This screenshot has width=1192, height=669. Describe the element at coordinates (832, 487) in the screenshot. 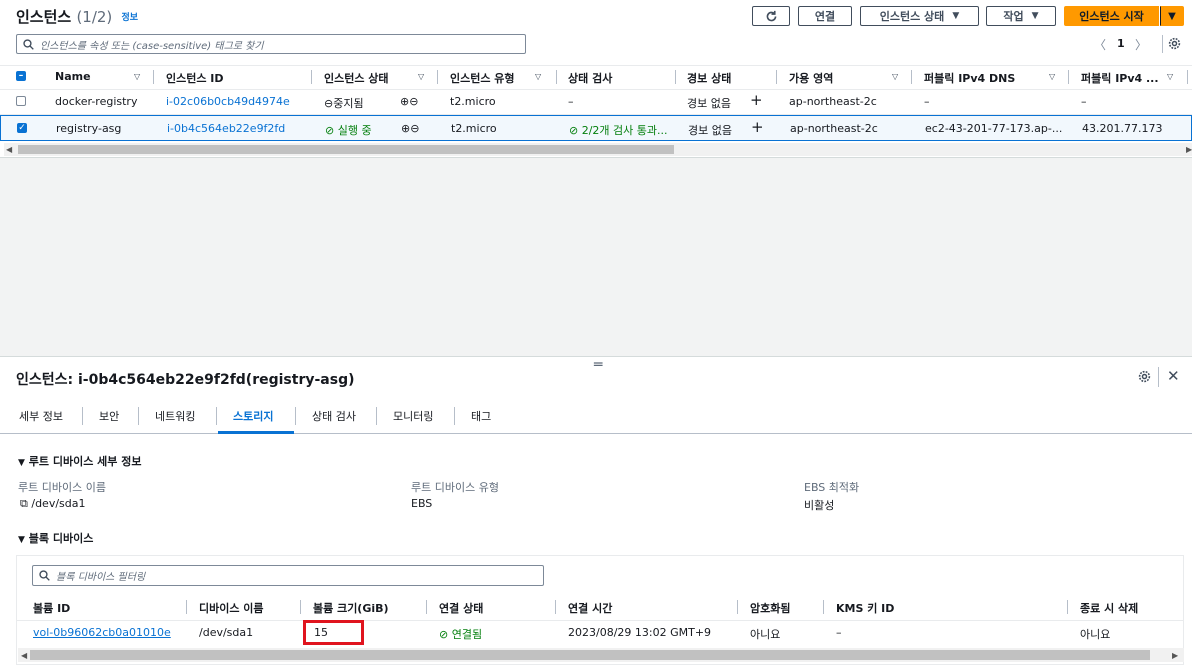

I see `ebs-optimized-label: EBS 최적화` at that location.